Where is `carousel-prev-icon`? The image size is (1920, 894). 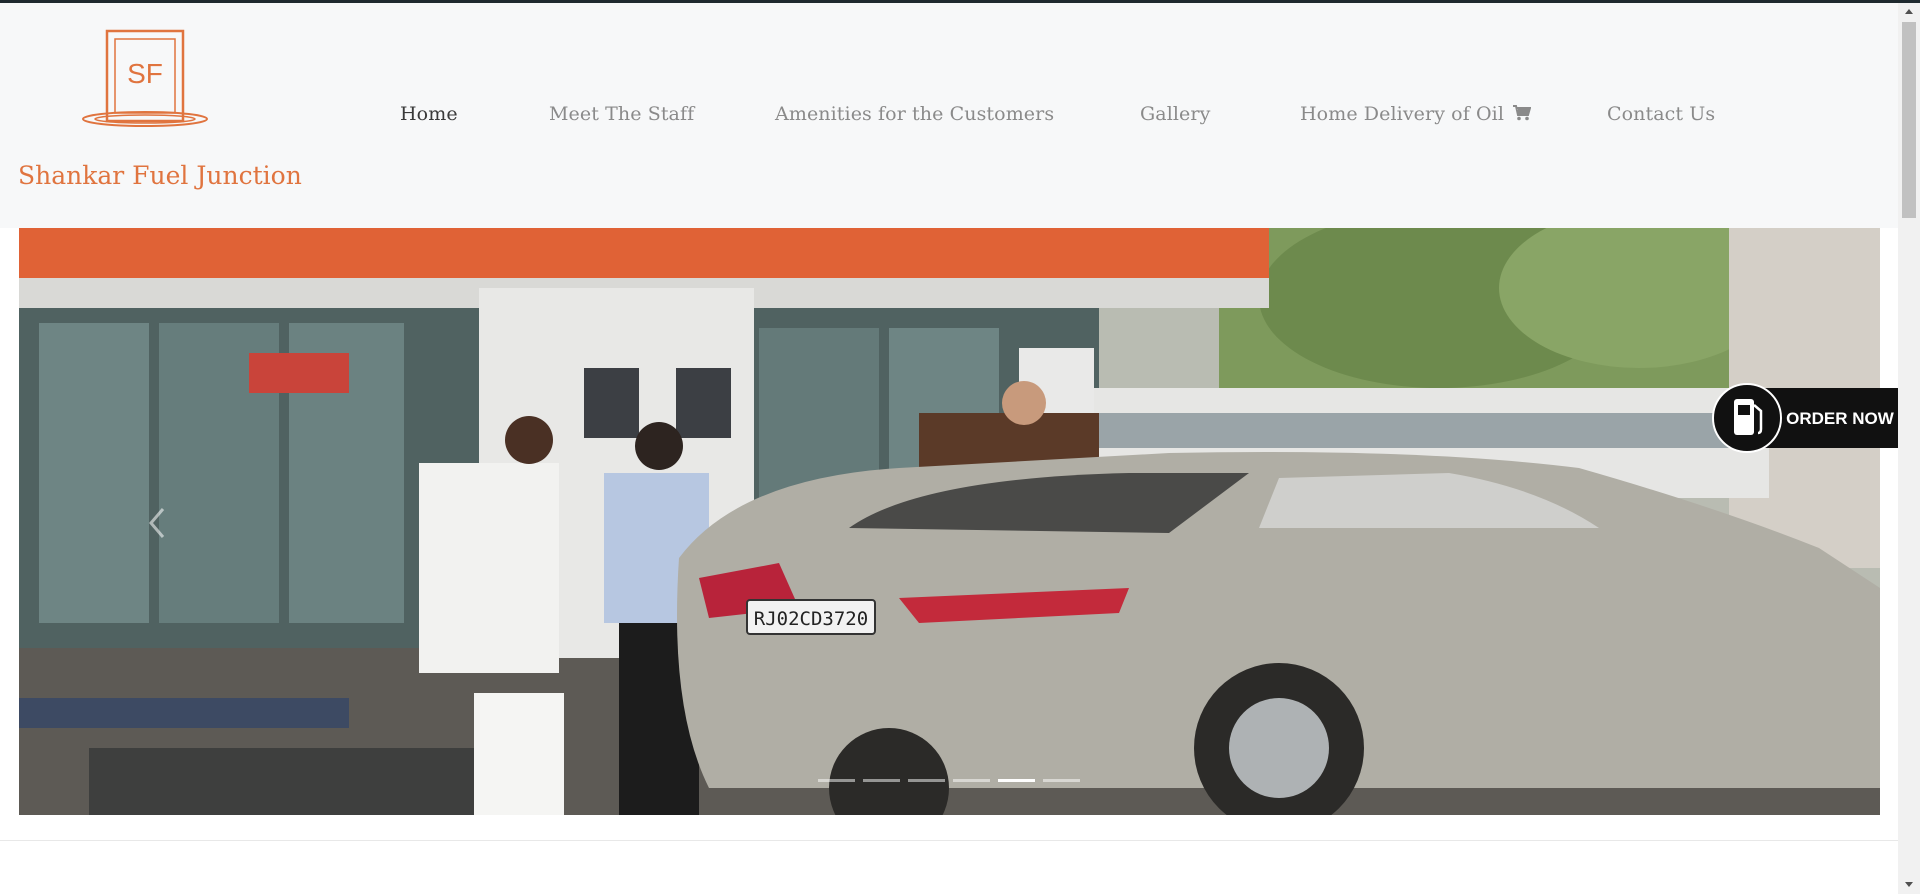
carousel-prev-icon is located at coordinates (157, 523).